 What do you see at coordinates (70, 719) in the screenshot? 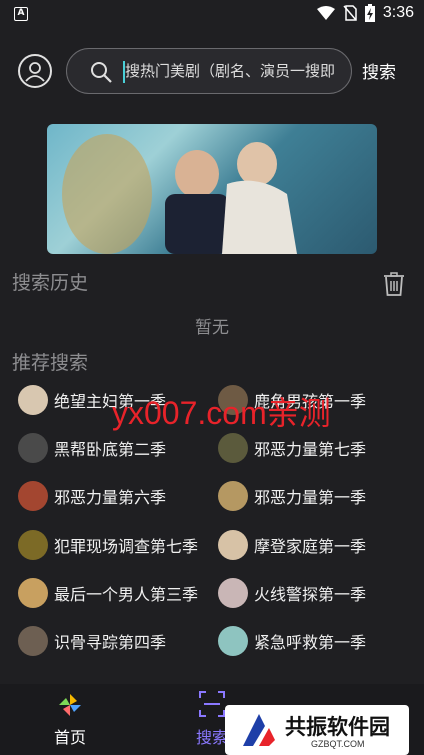
I see `nav-home: 首页` at bounding box center [70, 719].